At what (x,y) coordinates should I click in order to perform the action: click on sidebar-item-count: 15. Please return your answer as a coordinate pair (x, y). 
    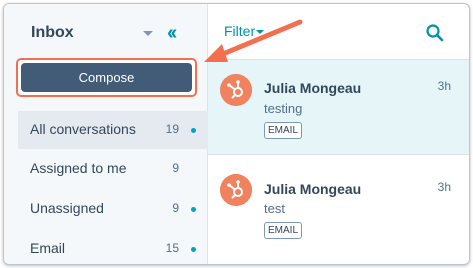
    Looking at the image, I should click on (172, 248).